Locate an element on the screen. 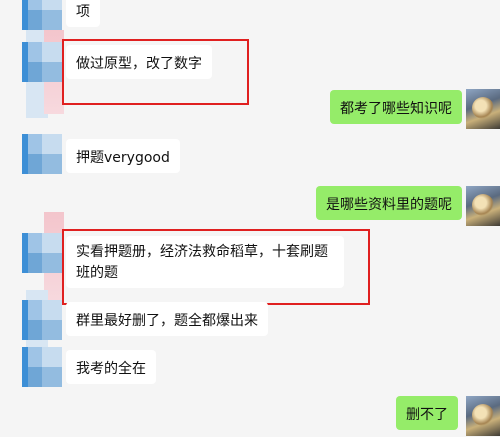 Image resolution: width=500 pixels, height=437 pixels. message-bubble-incoming: 押题verygood is located at coordinates (123, 156).